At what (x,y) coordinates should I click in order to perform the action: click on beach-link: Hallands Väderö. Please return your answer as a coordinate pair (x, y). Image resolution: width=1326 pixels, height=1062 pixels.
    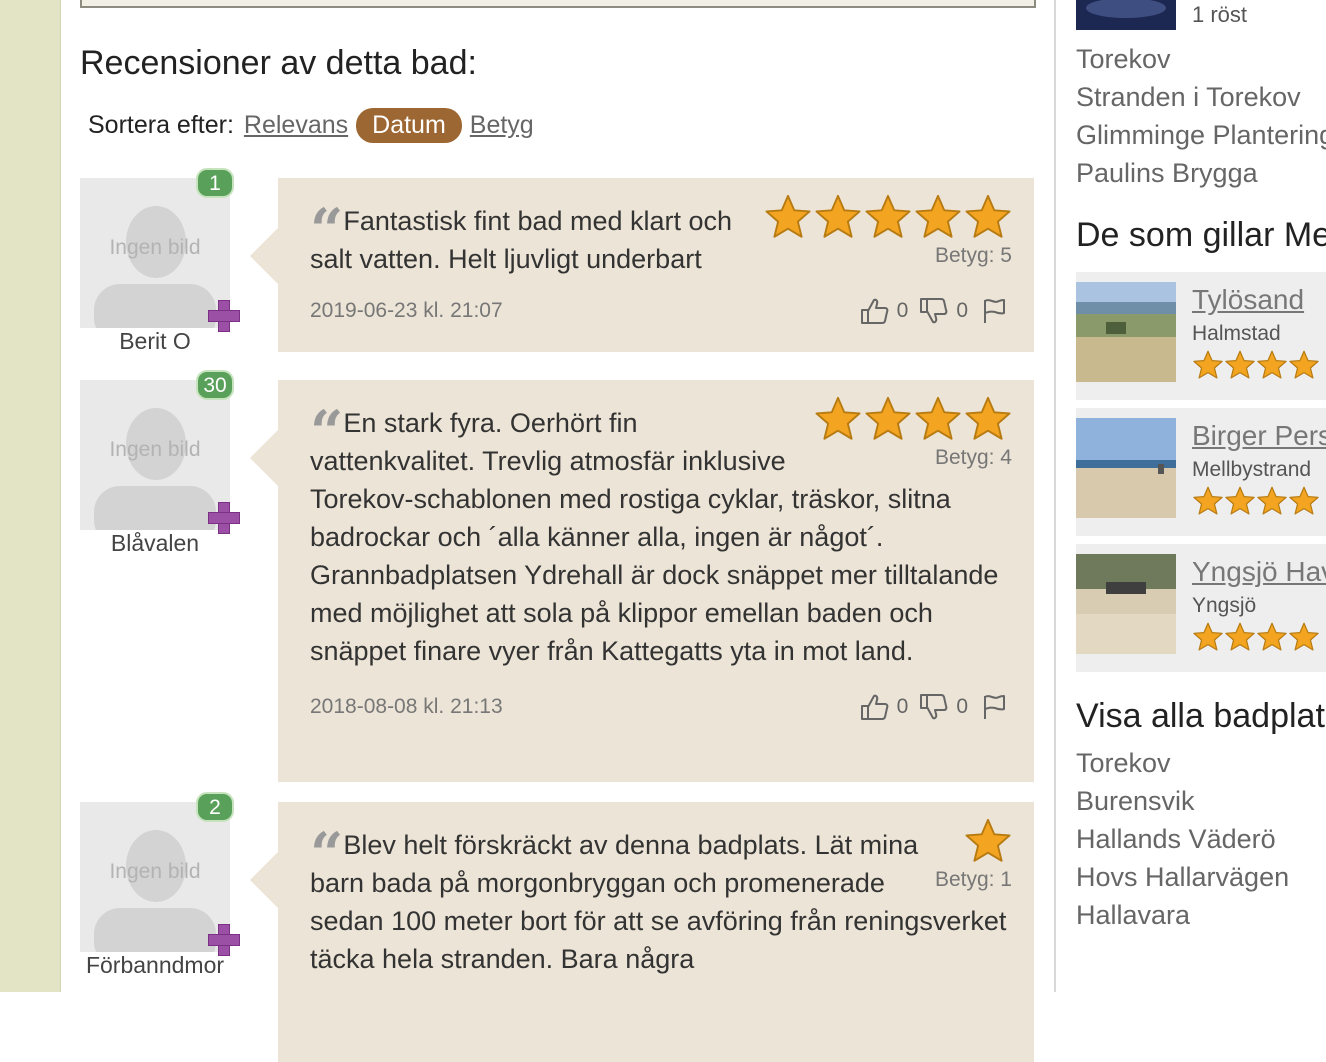
    Looking at the image, I should click on (1182, 839).